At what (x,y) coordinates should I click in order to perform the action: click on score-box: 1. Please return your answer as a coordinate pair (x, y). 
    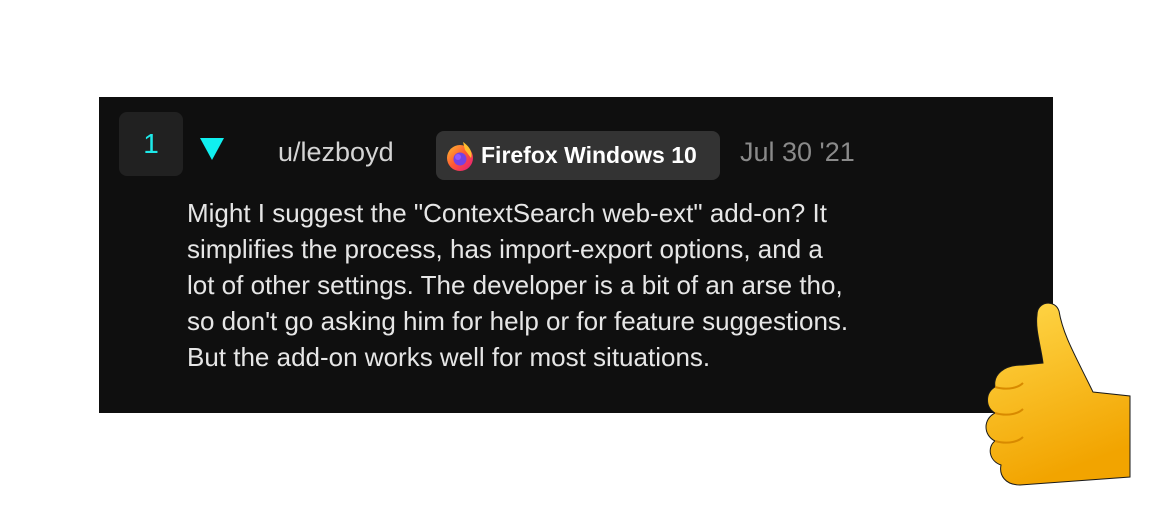
    Looking at the image, I should click on (151, 144).